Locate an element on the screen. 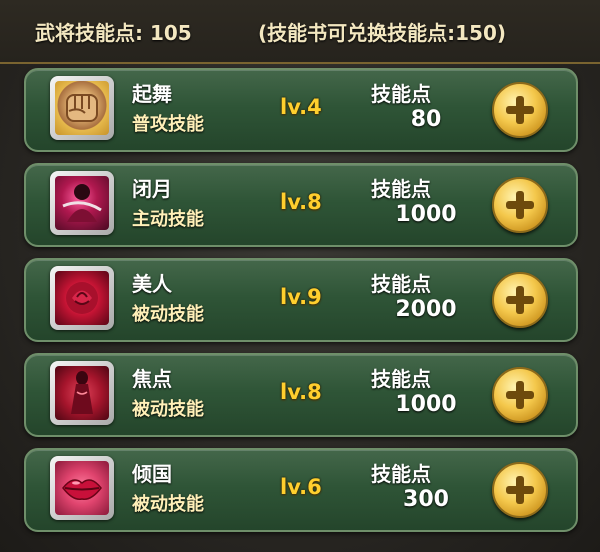 This screenshot has width=600, height=552. fist-icon is located at coordinates (82, 108).